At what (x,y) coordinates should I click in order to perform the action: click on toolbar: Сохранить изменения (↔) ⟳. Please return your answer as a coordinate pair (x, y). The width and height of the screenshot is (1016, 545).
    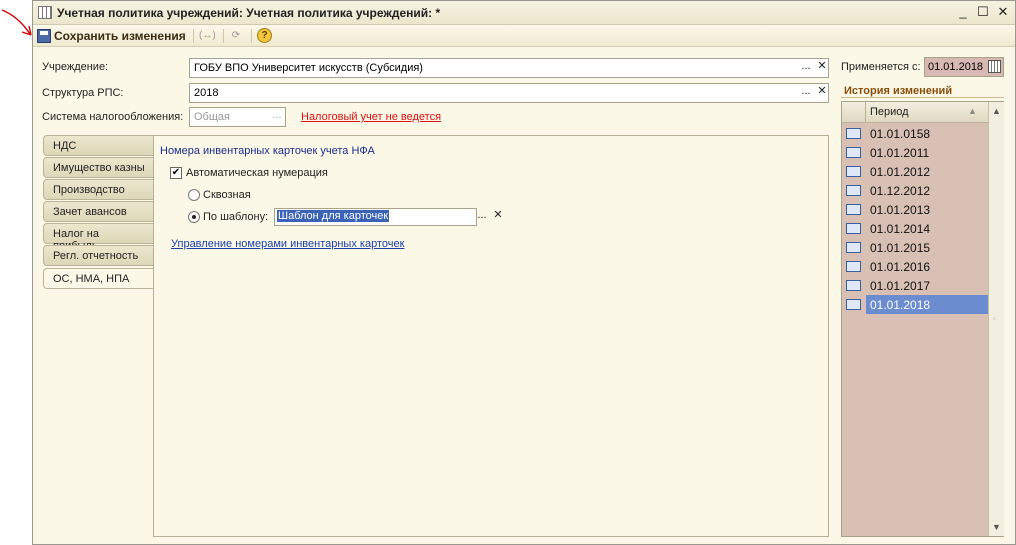
    Looking at the image, I should click on (524, 36).